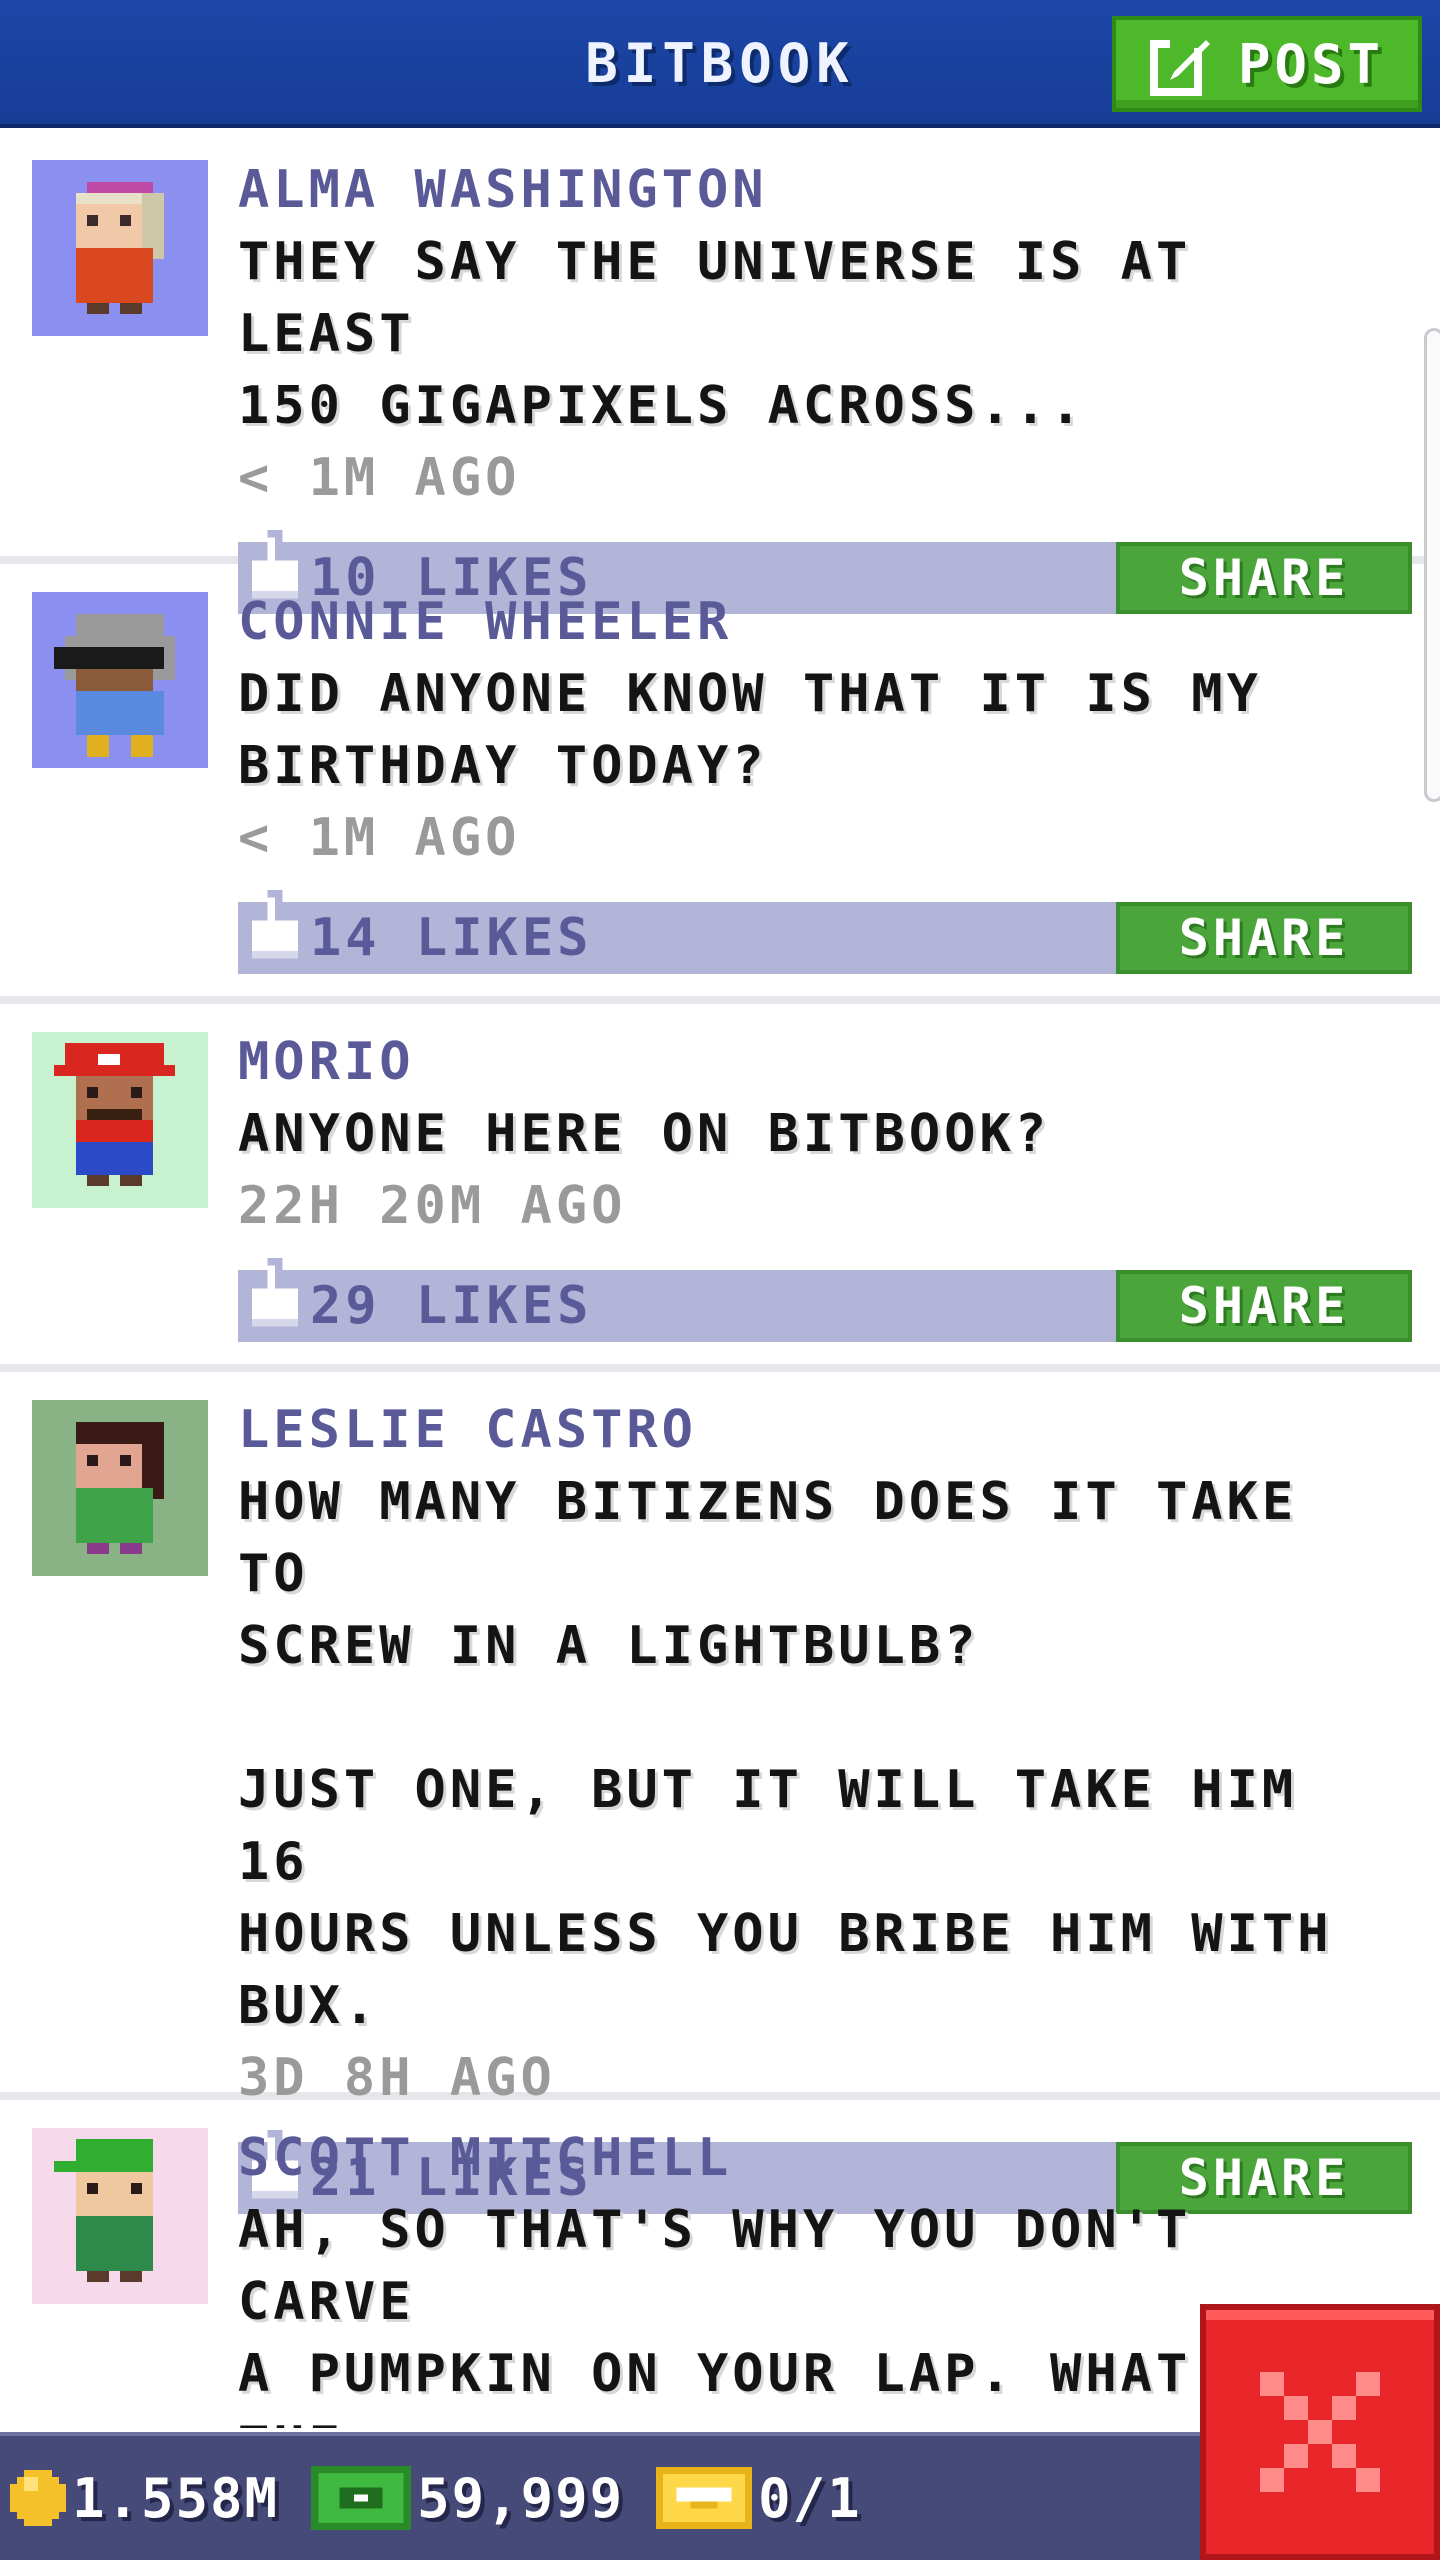  What do you see at coordinates (810, 2498) in the screenshot?
I see `tickets-value: 0/1` at bounding box center [810, 2498].